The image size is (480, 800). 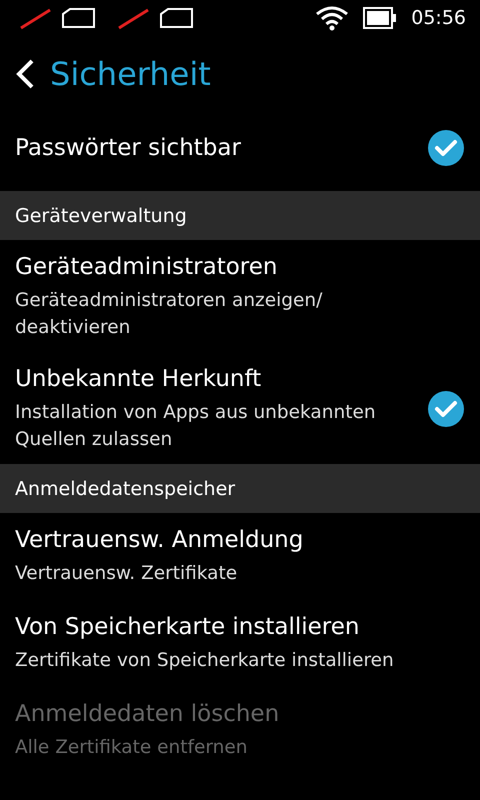 I want to click on page-title: Sicherheit, so click(x=130, y=74).